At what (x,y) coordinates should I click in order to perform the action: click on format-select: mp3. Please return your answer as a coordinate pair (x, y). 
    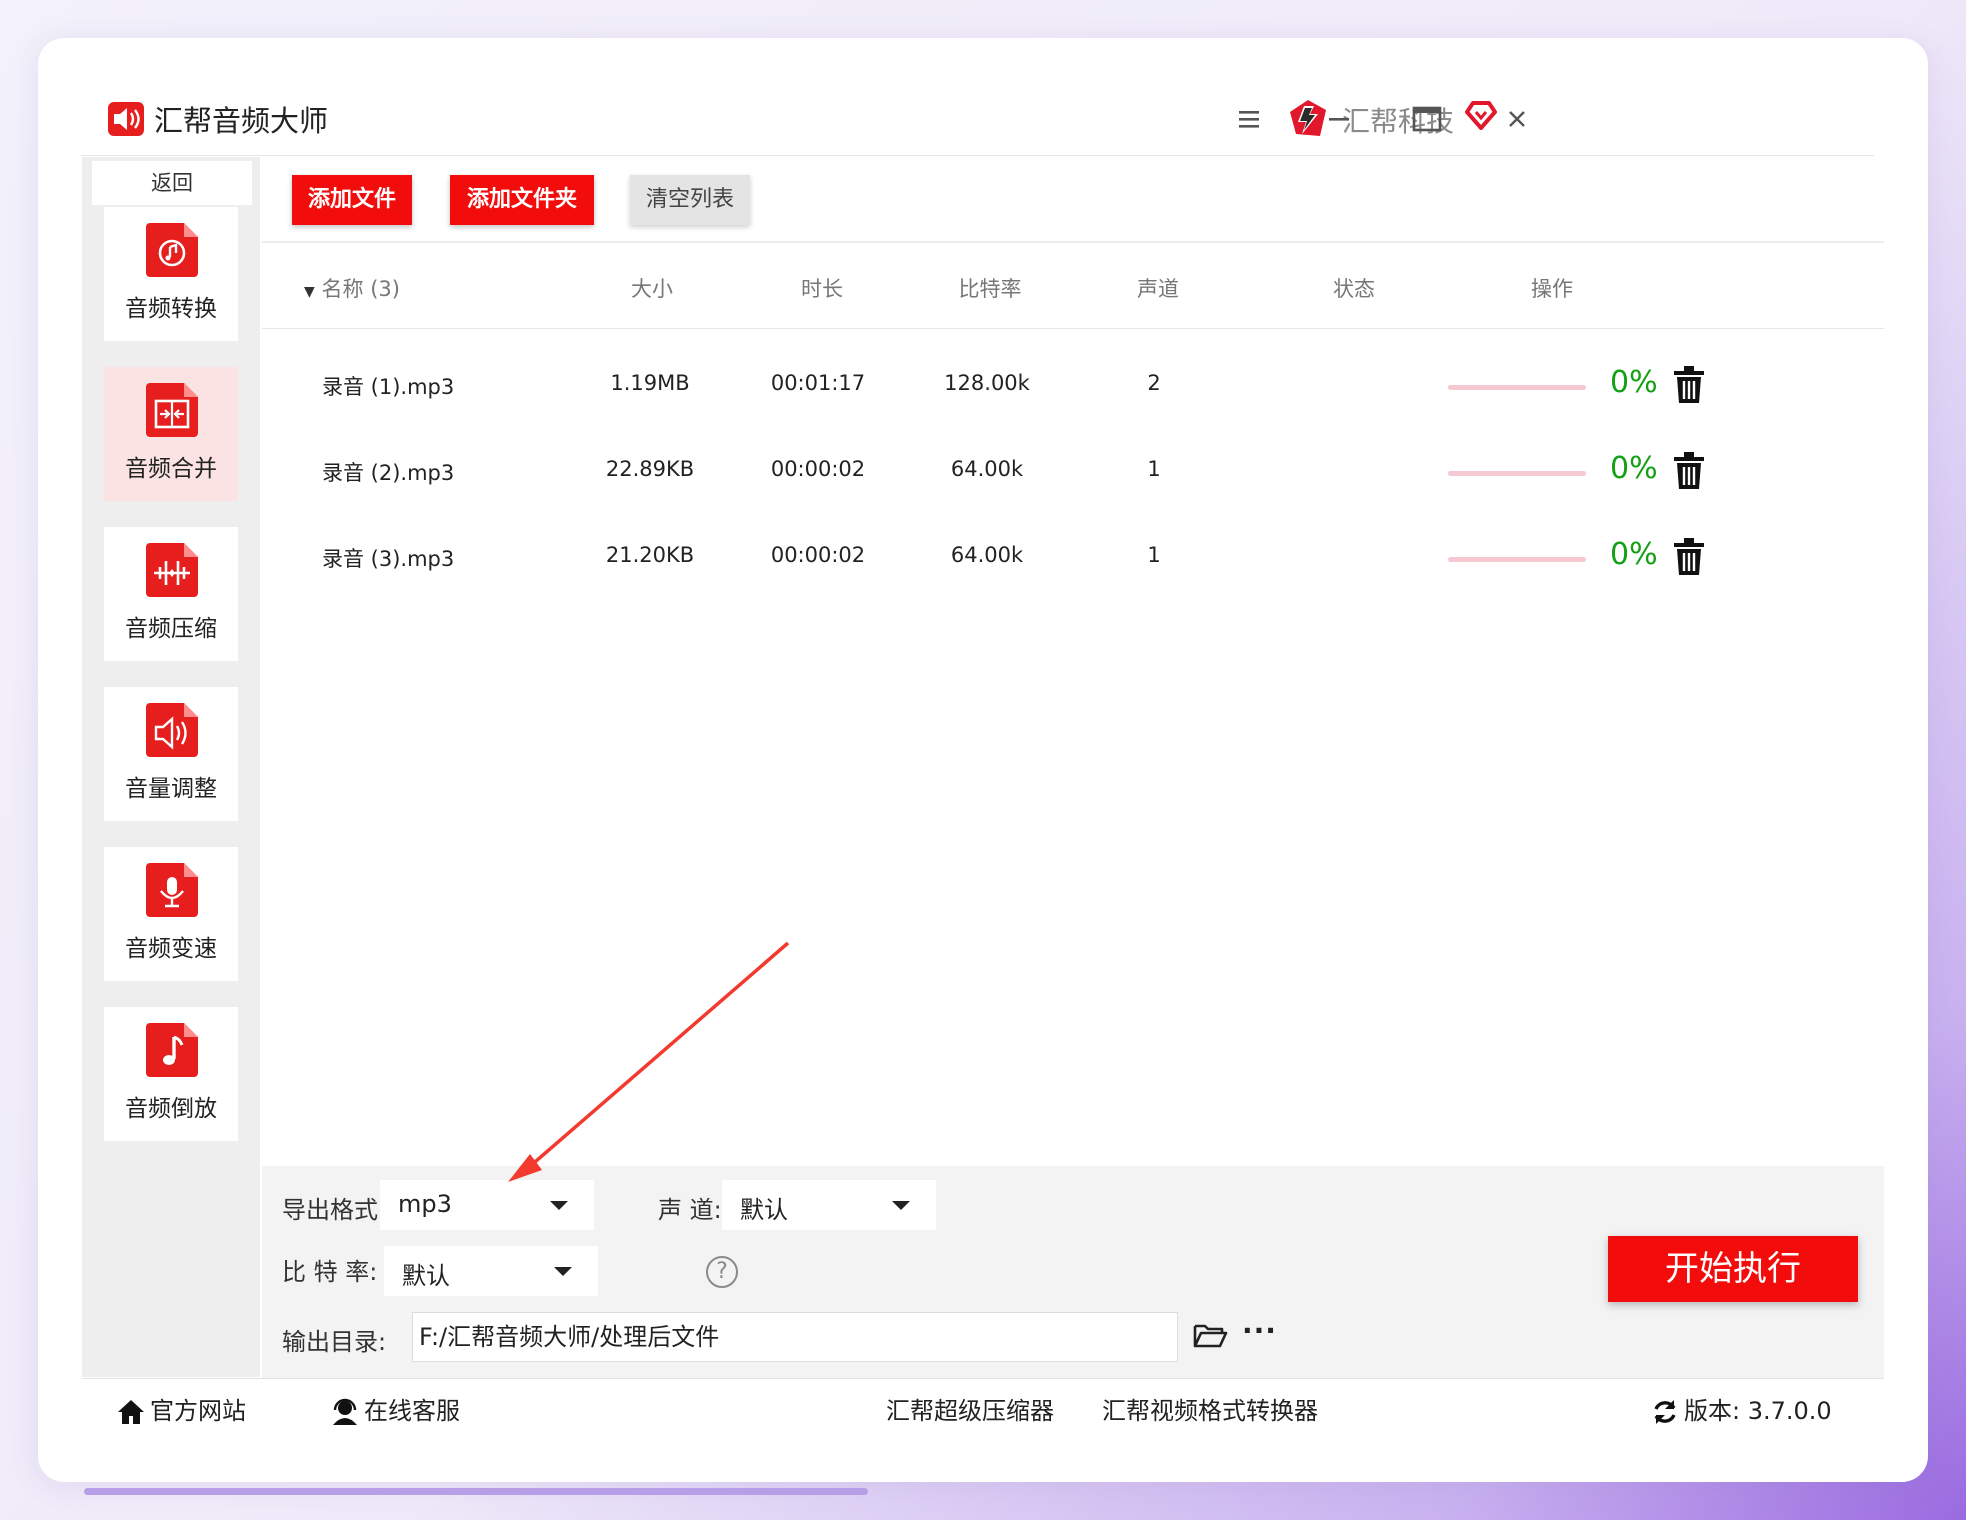
    Looking at the image, I should click on (487, 1205).